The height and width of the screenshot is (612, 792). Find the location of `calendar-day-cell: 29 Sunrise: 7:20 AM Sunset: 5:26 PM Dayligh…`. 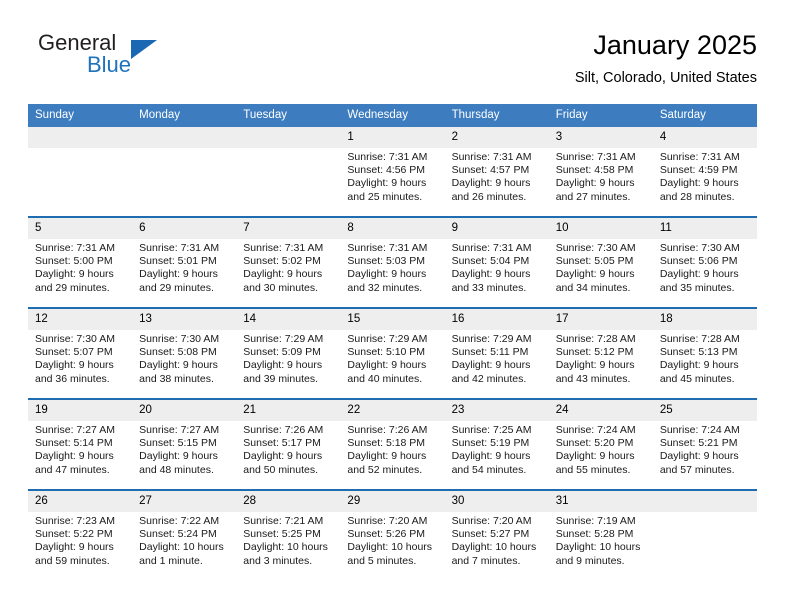

calendar-day-cell: 29 Sunrise: 7:20 AM Sunset: 5:26 PM Dayligh… is located at coordinates (392, 534).